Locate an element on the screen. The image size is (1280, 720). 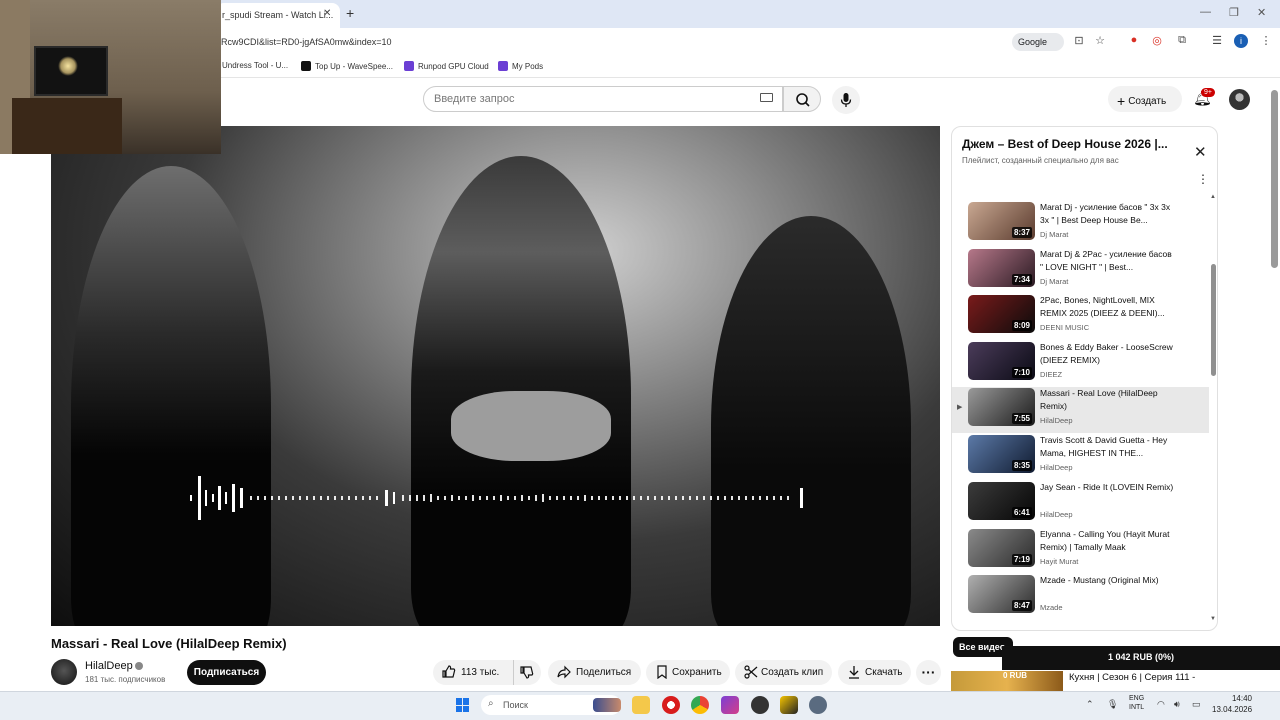
item-title: Jay Sean - Ride It (LOVEIN Remix) is located at coordinates (1107, 487).